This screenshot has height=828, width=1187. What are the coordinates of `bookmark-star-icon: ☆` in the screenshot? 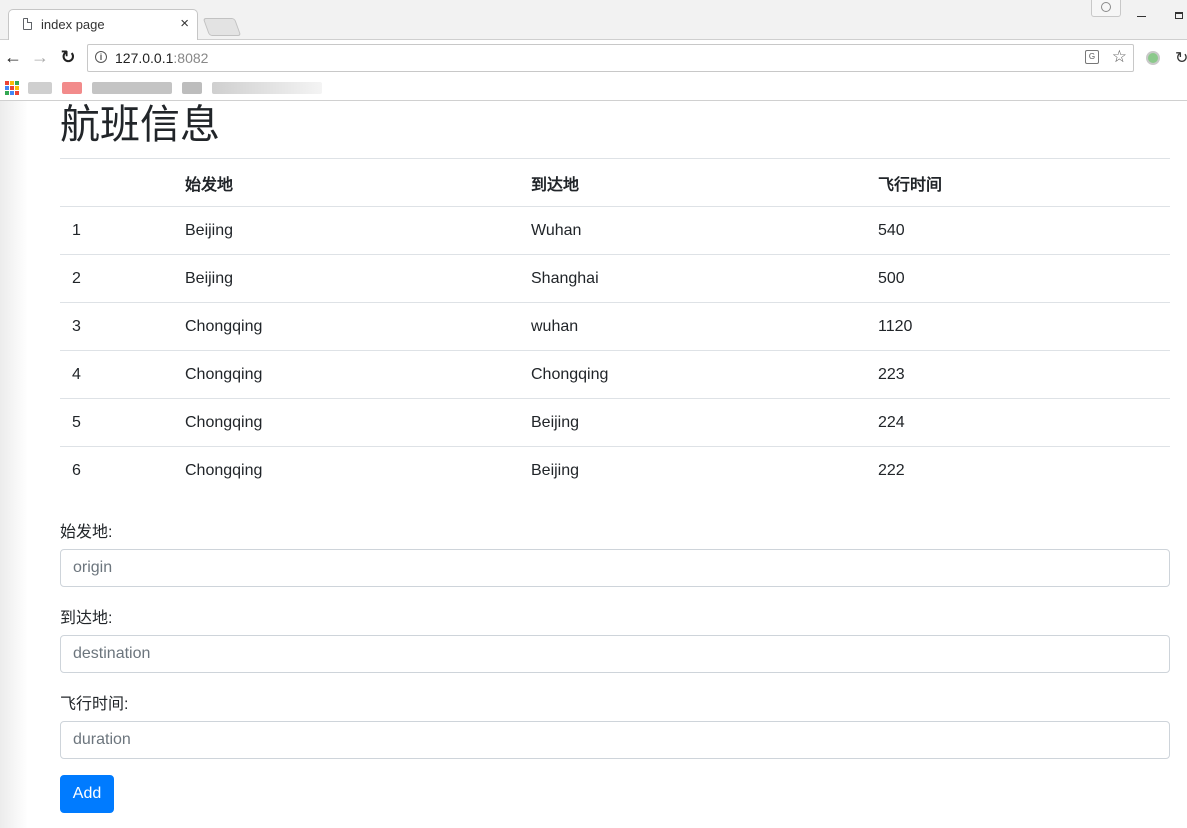 It's located at (1119, 57).